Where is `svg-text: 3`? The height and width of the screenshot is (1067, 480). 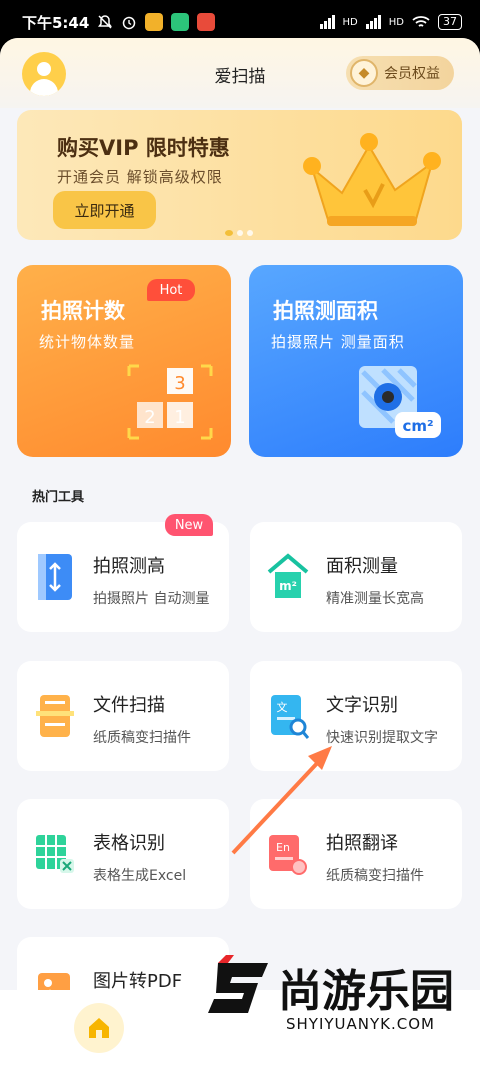 svg-text: 3 is located at coordinates (179, 383).